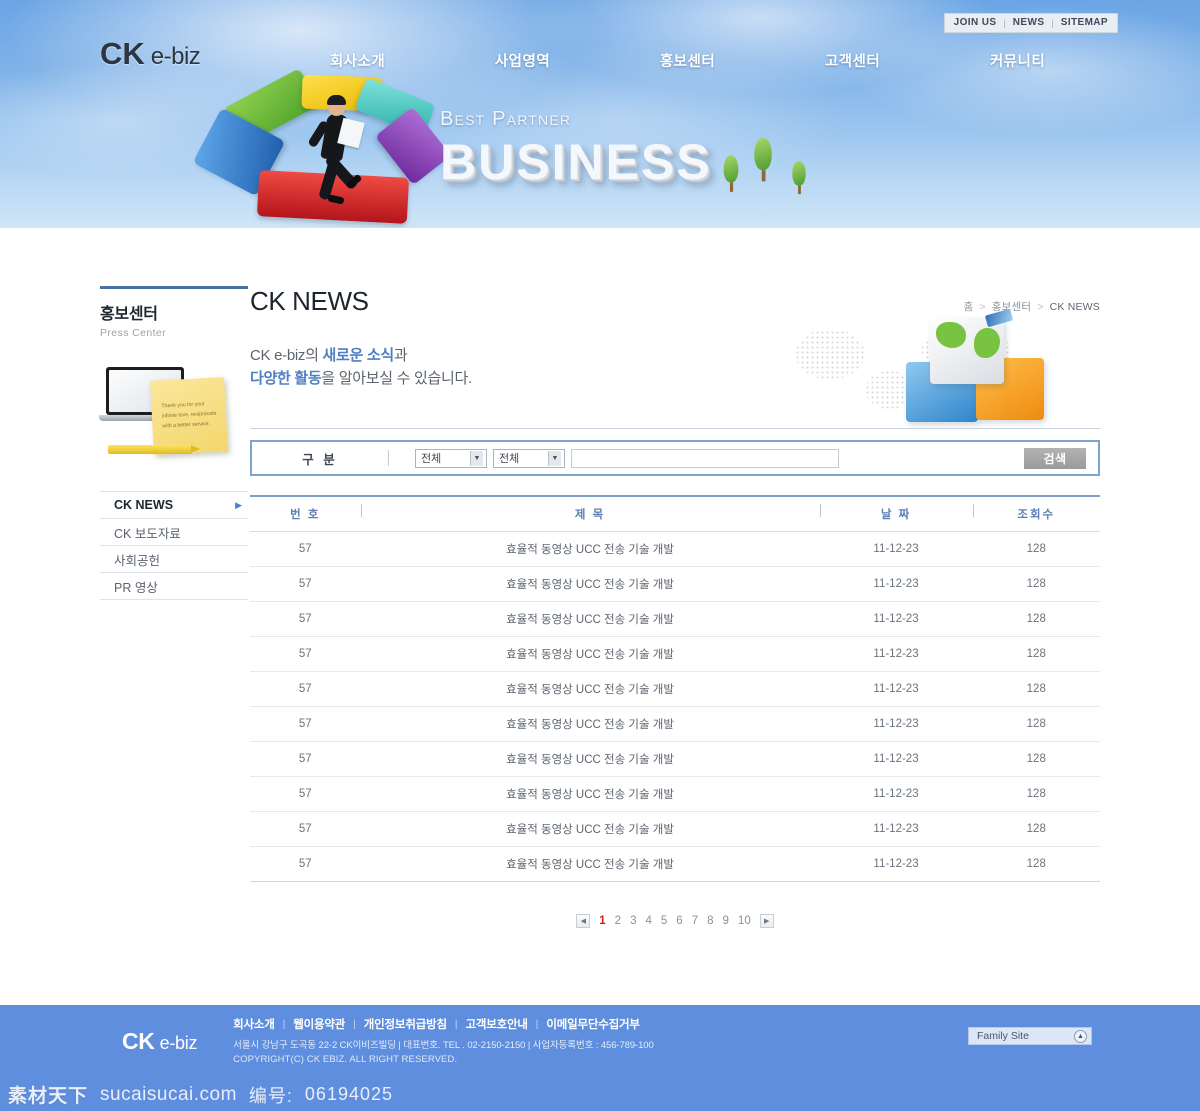 Image resolution: width=1200 pixels, height=1111 pixels. What do you see at coordinates (590, 513) in the screenshot?
I see `column-header-title: 제 목` at bounding box center [590, 513].